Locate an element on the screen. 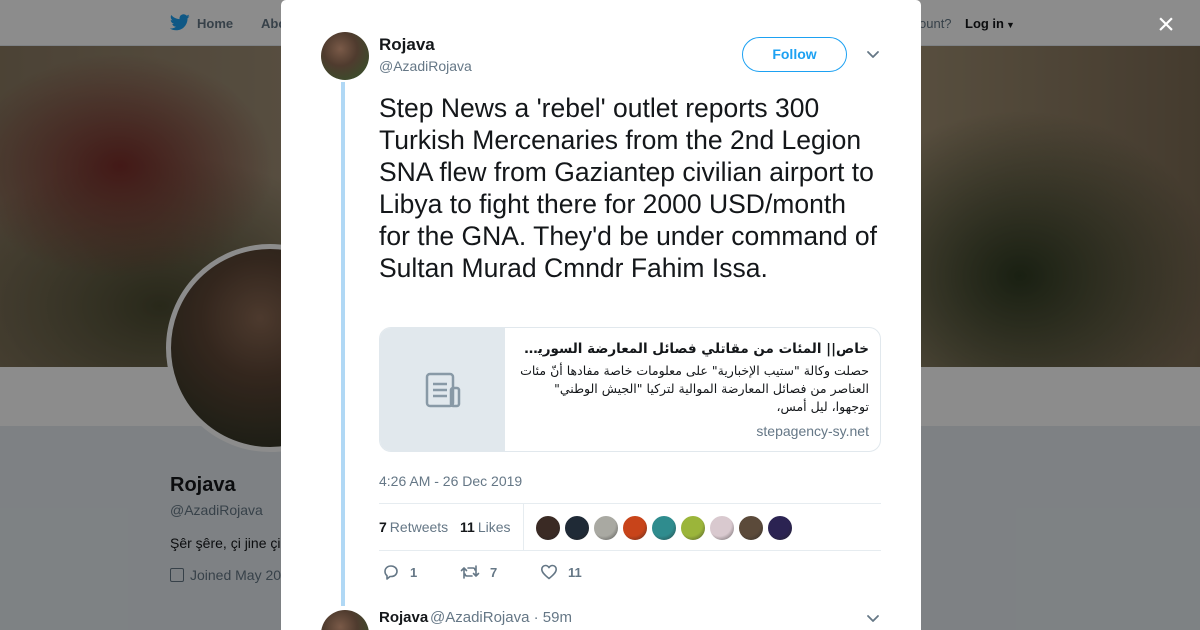  follow-button: Follow is located at coordinates (794, 54).